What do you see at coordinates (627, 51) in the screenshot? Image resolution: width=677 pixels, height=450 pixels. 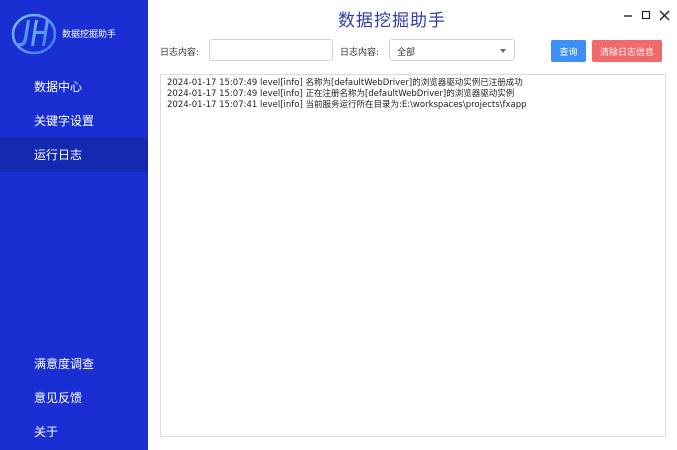 I see `clear-log-button: 清除日志信息` at bounding box center [627, 51].